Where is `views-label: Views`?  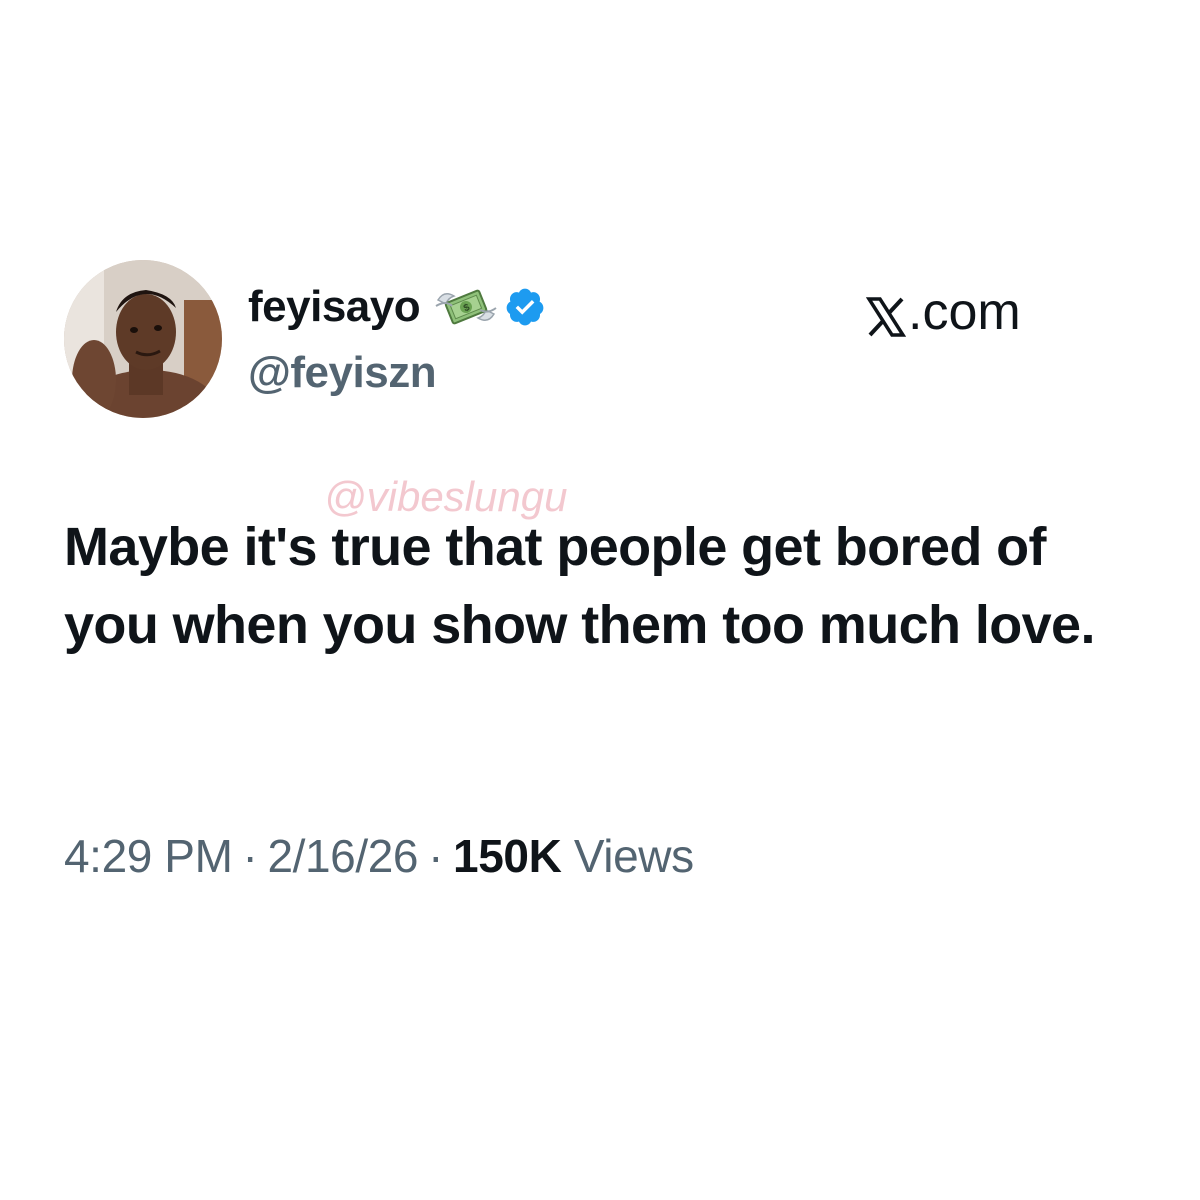 views-label: Views is located at coordinates (634, 856).